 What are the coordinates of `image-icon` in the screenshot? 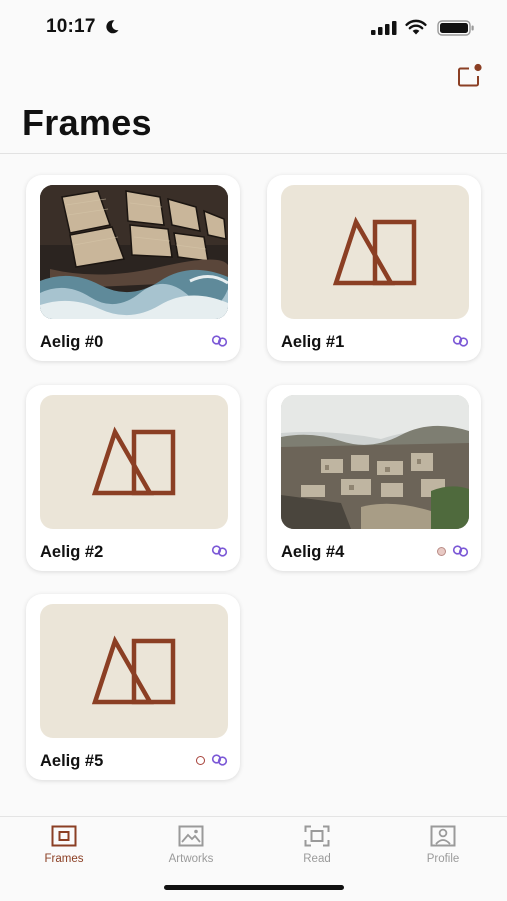 It's located at (191, 836).